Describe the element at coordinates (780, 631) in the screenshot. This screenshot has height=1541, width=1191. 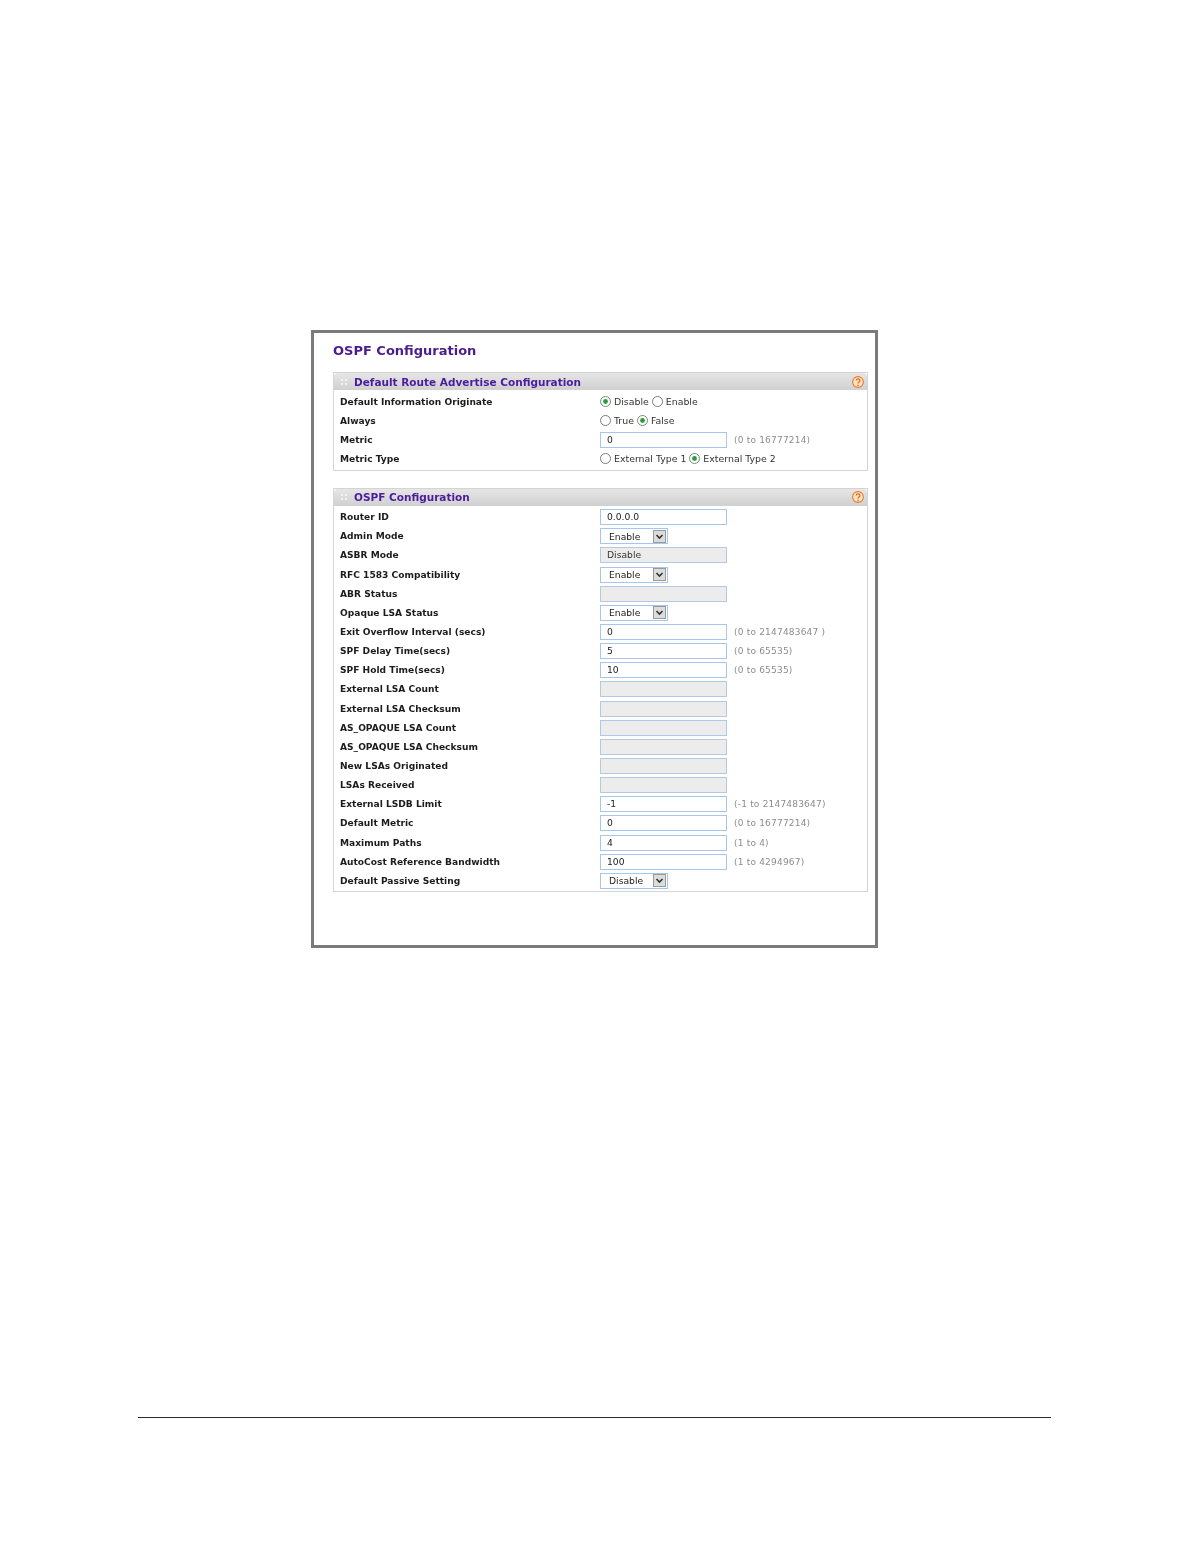
I see `range-hint: (0 to 2147483647 )` at that location.